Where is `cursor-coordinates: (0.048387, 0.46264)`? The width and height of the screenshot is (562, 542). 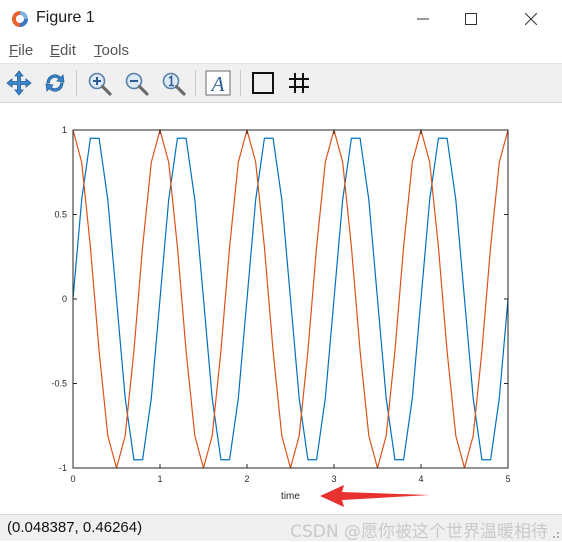
cursor-coordinates: (0.048387, 0.46264) is located at coordinates (75, 527).